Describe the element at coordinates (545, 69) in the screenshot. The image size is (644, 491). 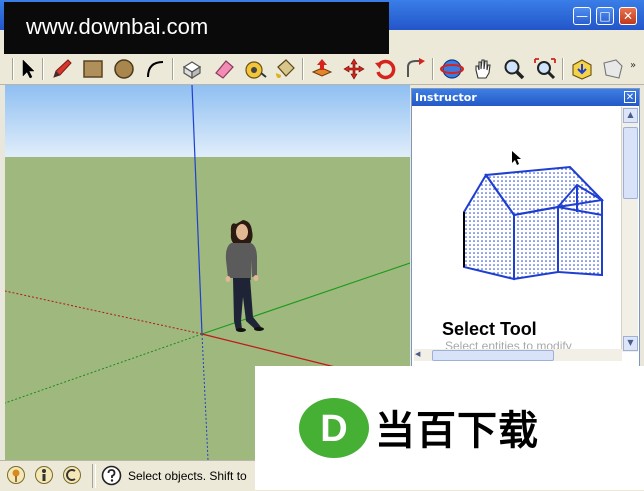
I see `zoom-extents-icon` at that location.